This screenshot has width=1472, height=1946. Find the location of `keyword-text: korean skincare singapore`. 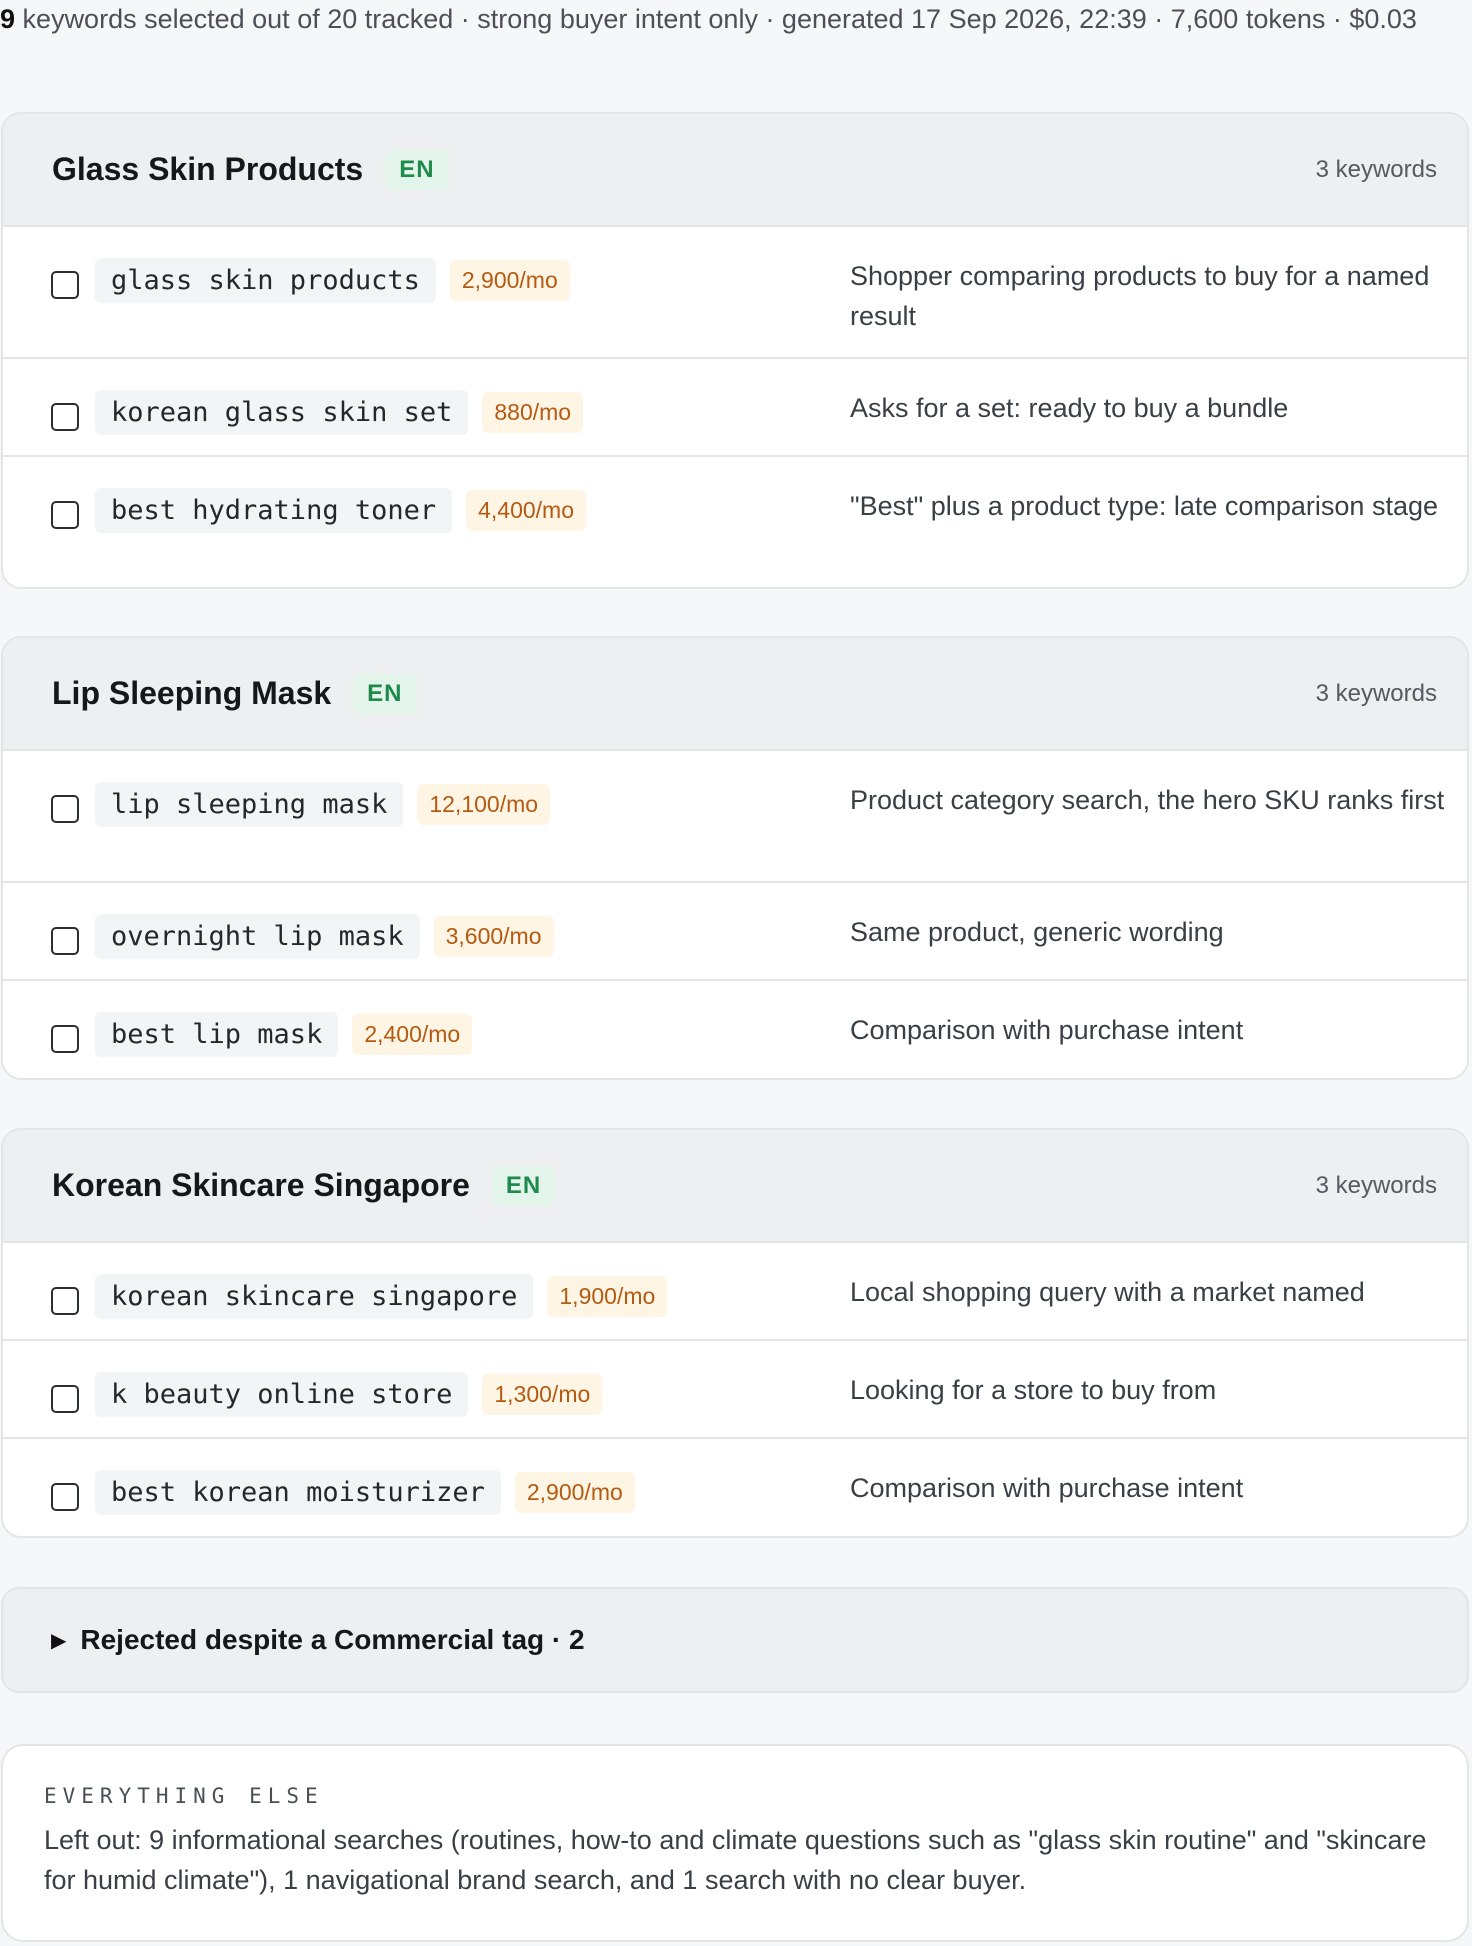

keyword-text: korean skincare singapore is located at coordinates (314, 1296).